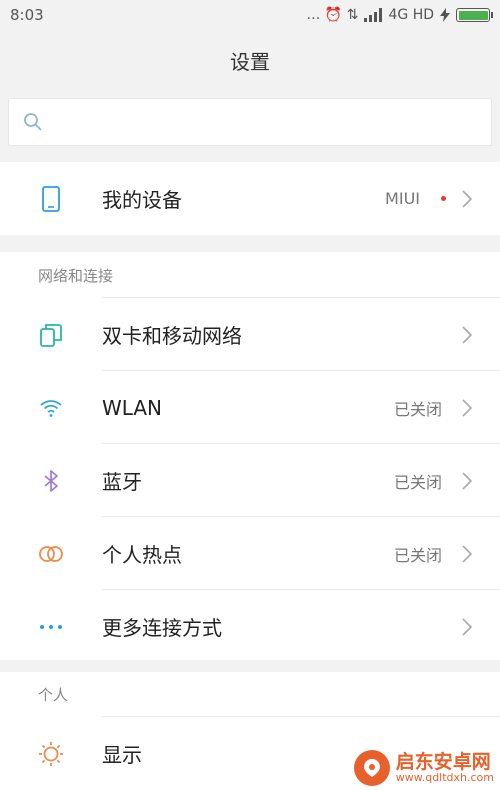  I want to click on search-icon, so click(33, 122).